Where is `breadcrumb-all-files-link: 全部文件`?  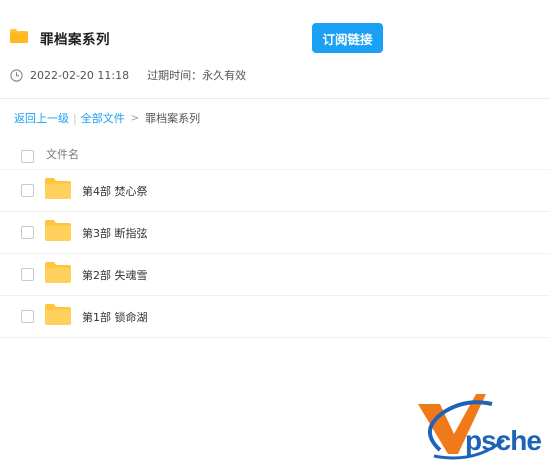
breadcrumb-all-files-link: 全部文件 is located at coordinates (103, 118).